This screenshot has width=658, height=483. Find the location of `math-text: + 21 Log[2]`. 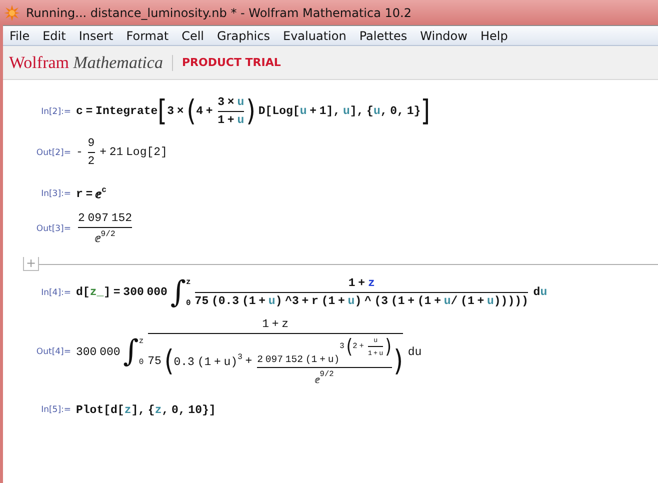

math-text: + 21 Log[2] is located at coordinates (133, 152).